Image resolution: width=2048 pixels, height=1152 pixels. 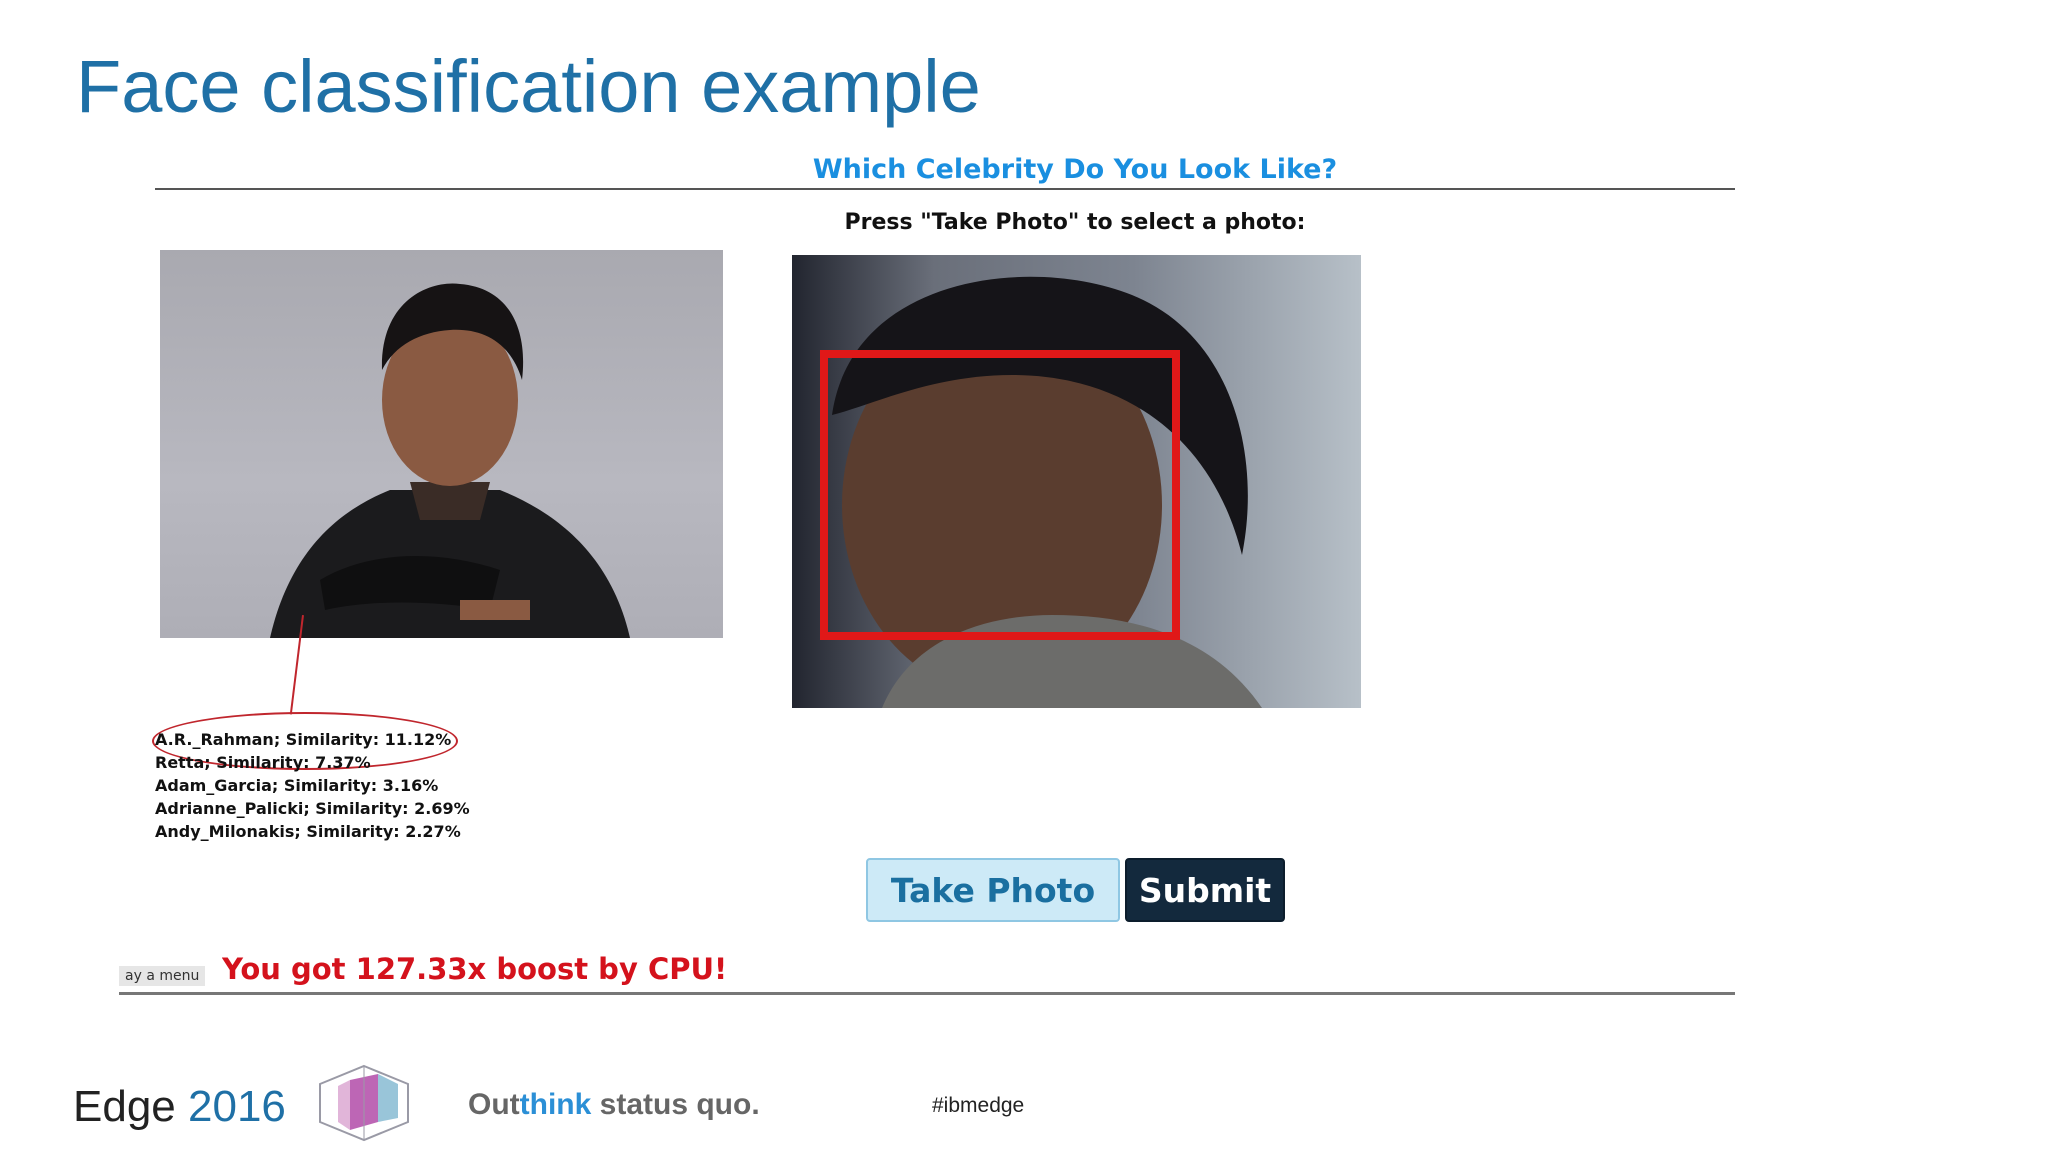 I want to click on footer-tagline: Outthink status quo., so click(x=614, y=1105).